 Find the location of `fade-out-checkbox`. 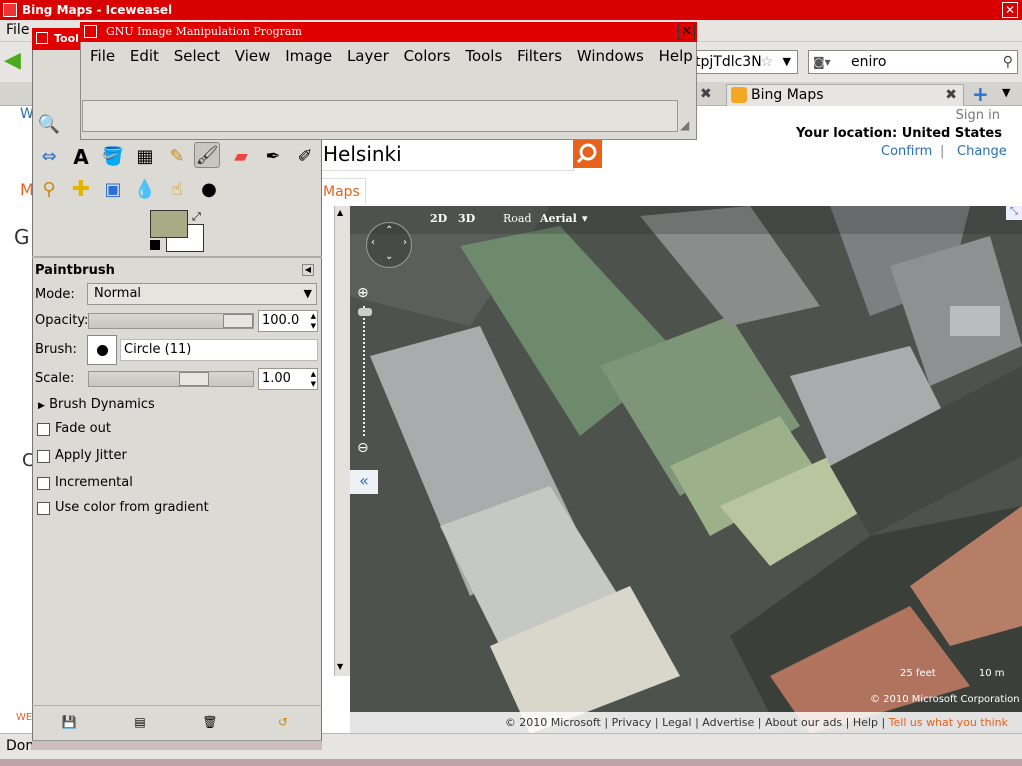

fade-out-checkbox is located at coordinates (43, 429).